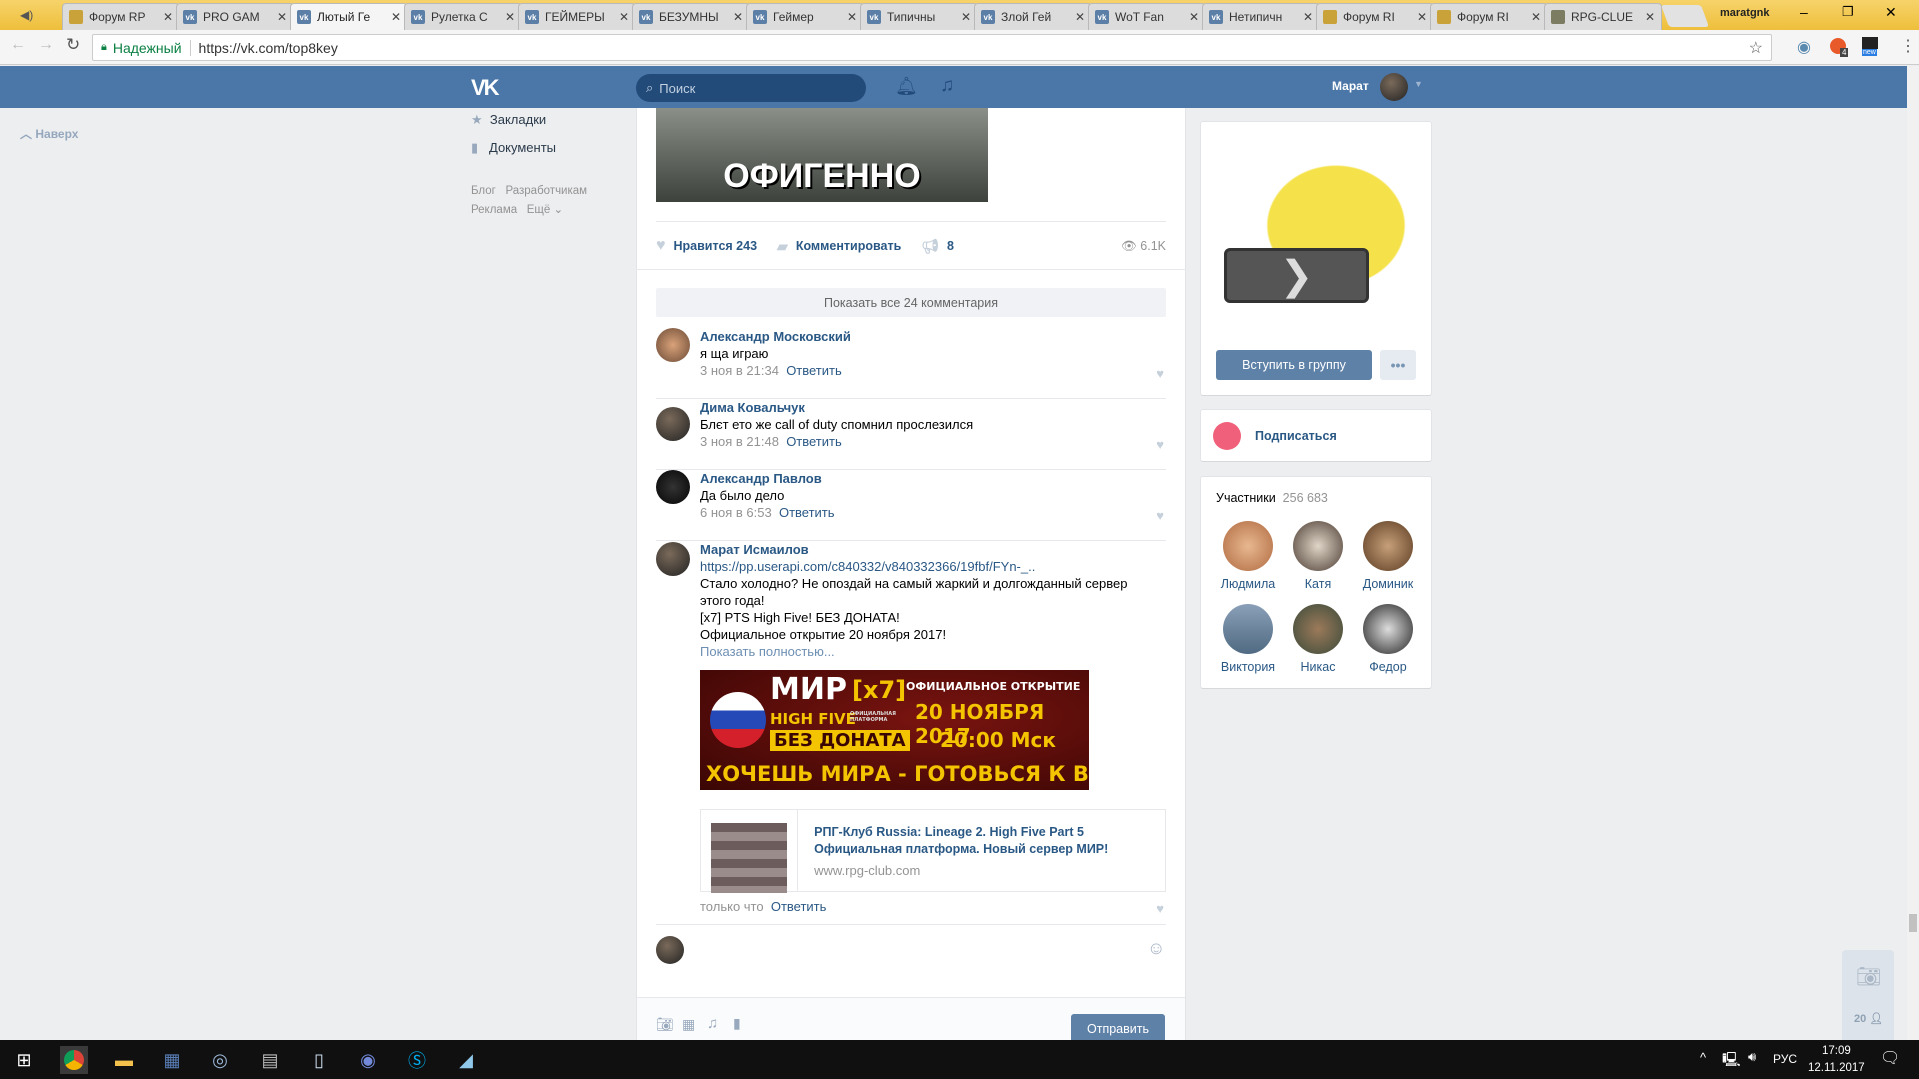  Describe the element at coordinates (1890, 1058) in the screenshot. I see `action-center-icon: 🗨︎` at that location.